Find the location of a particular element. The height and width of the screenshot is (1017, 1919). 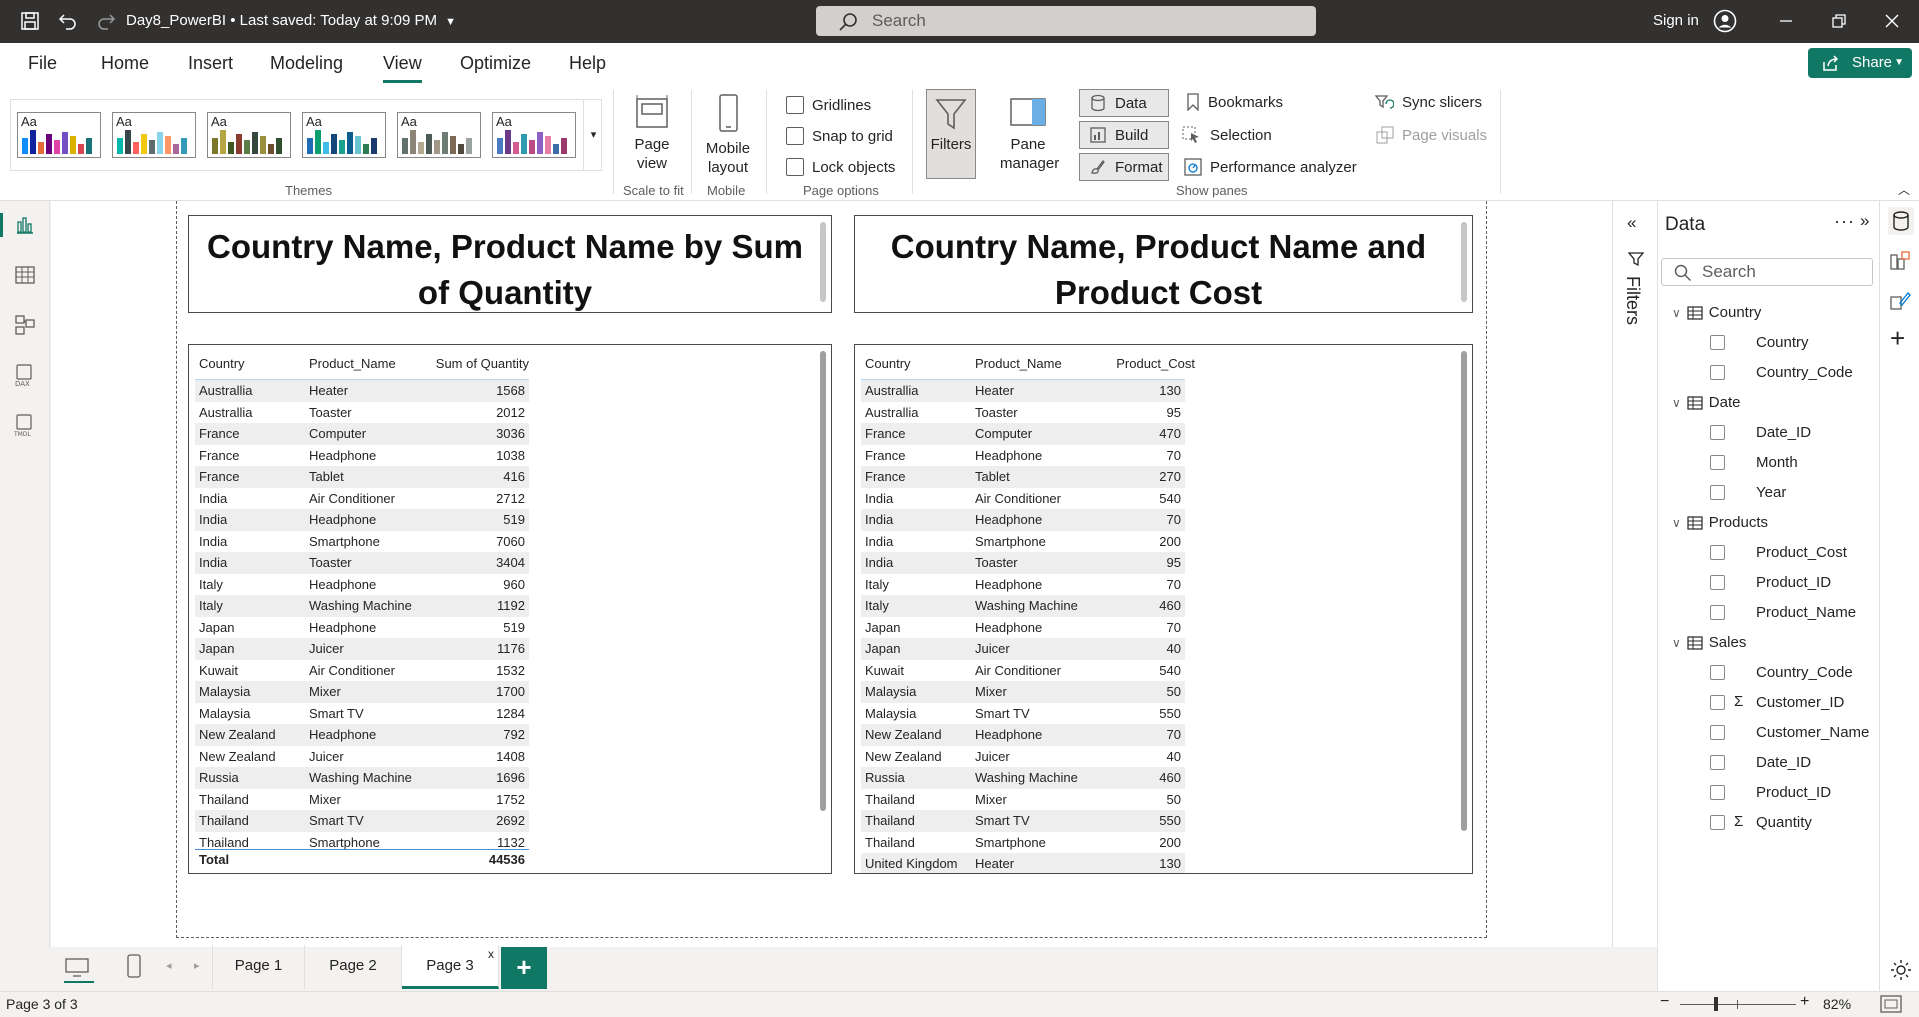

table-row: India Headphone 519 is located at coordinates (362, 520).